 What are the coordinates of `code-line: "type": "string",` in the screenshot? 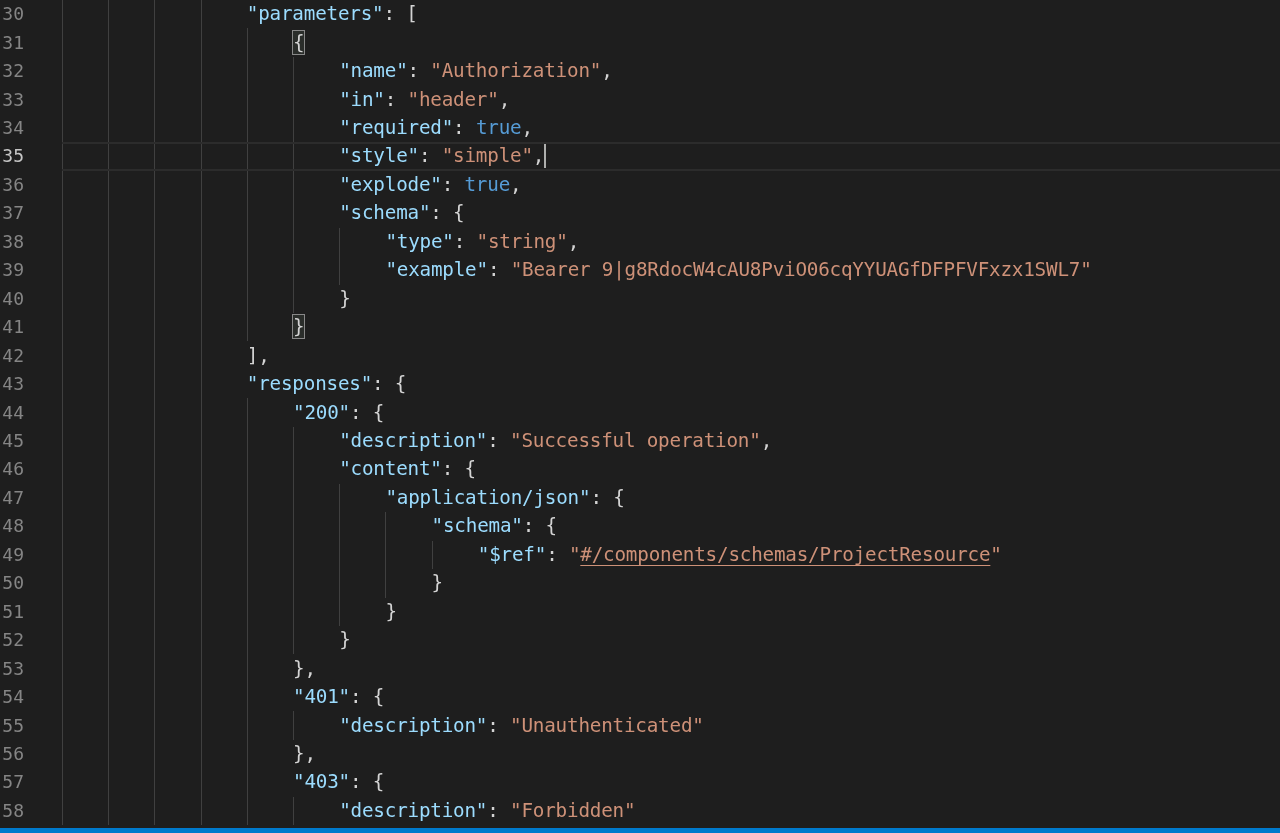 It's located at (482, 241).